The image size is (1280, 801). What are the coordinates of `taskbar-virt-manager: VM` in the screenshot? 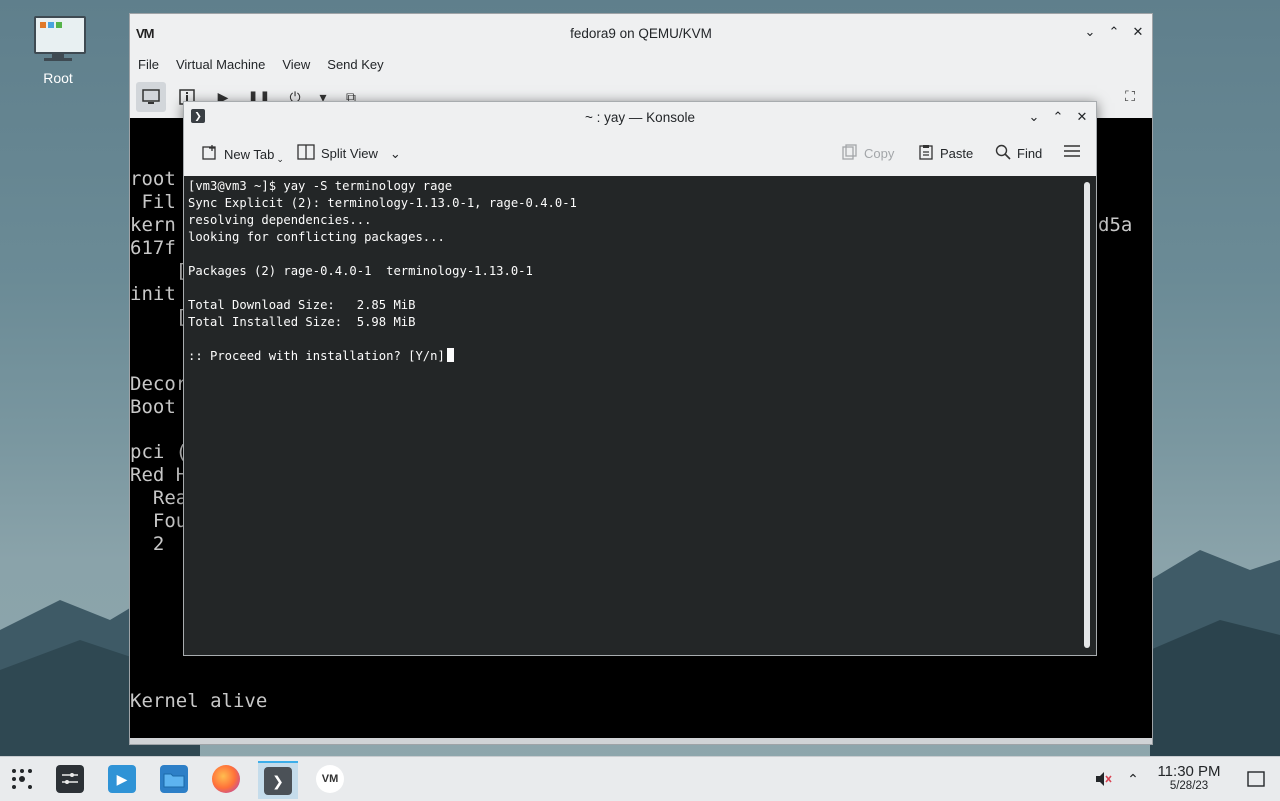 It's located at (330, 779).